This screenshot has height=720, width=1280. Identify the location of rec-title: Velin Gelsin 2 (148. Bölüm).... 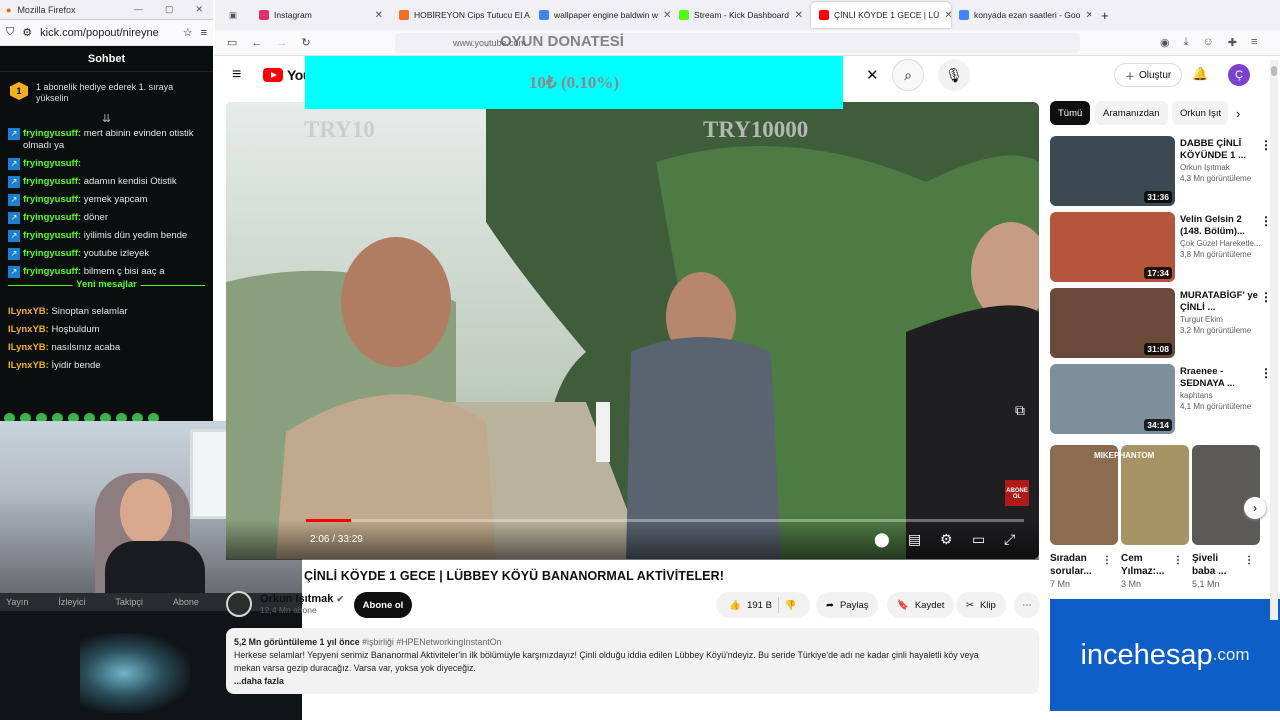
(1221, 226).